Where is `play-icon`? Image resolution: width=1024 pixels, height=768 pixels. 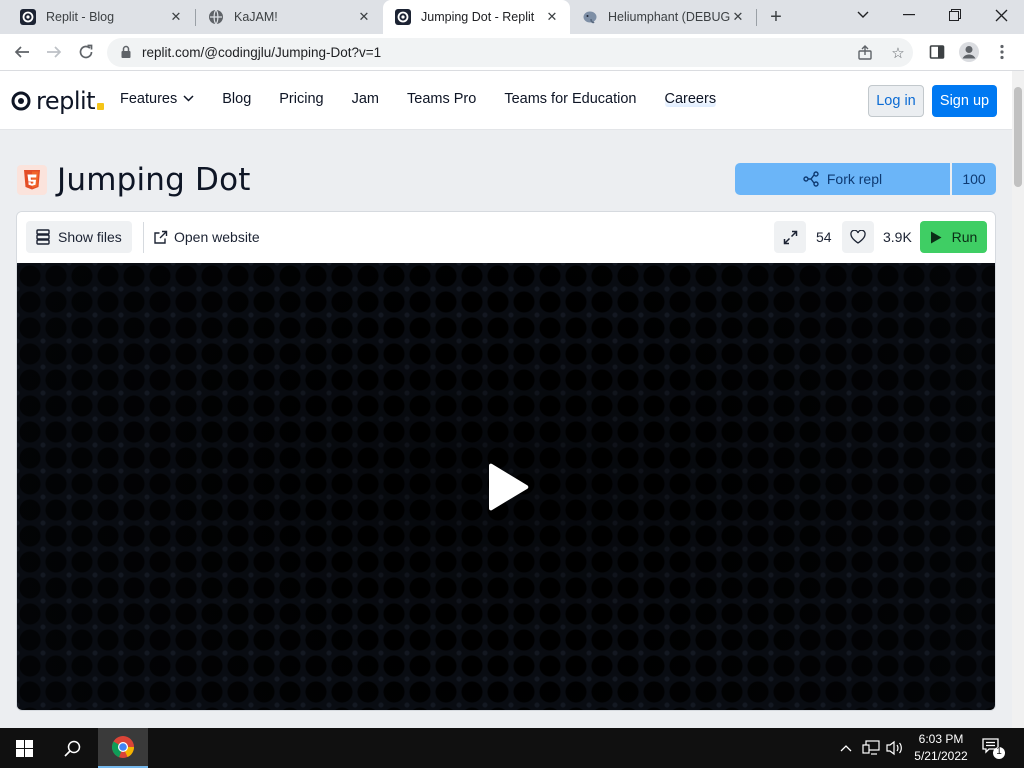 play-icon is located at coordinates (936, 237).